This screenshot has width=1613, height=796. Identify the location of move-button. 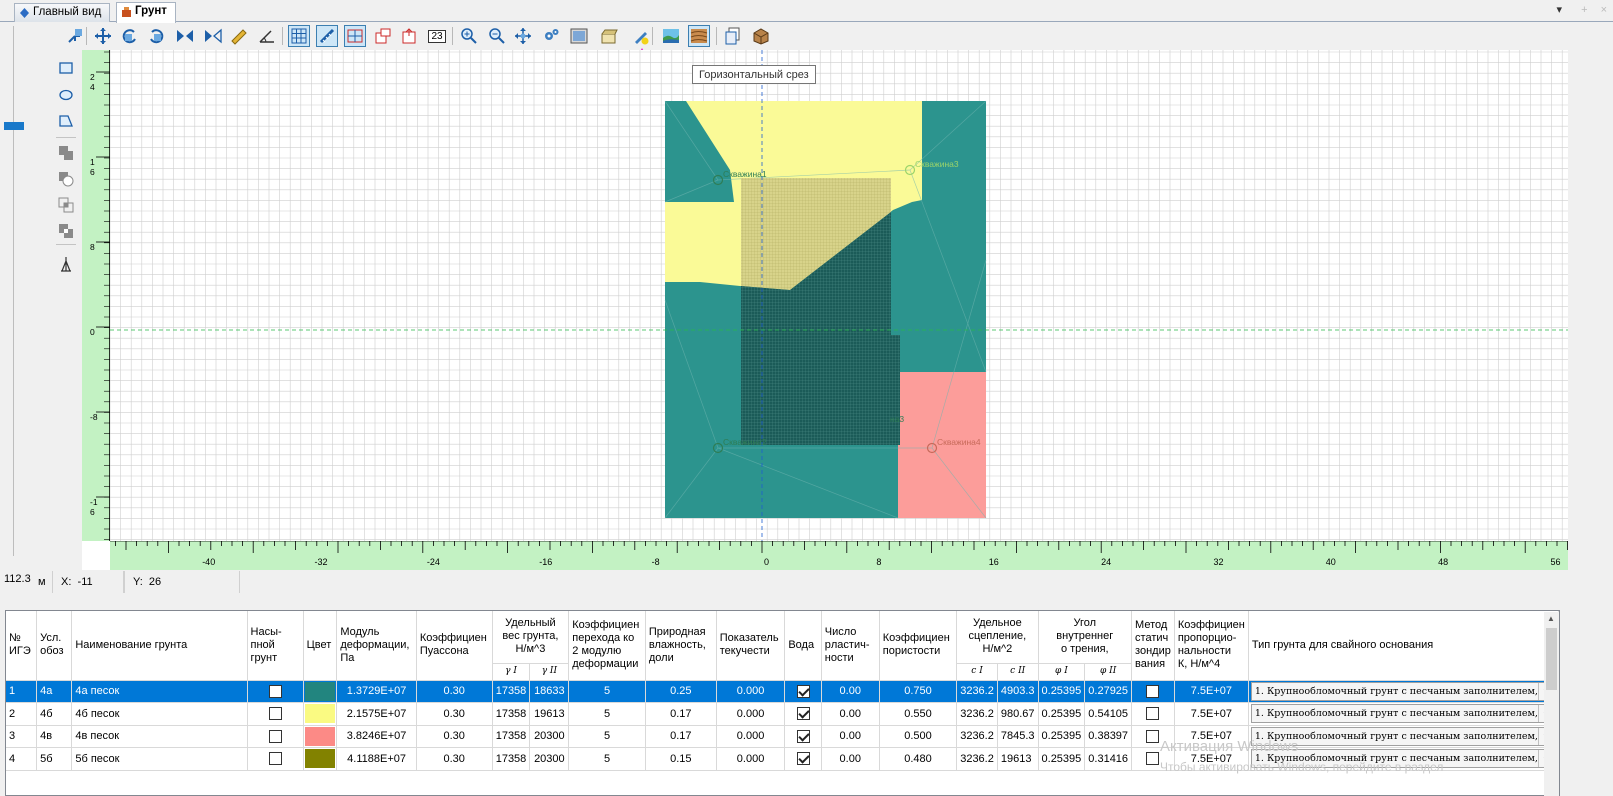
(103, 36).